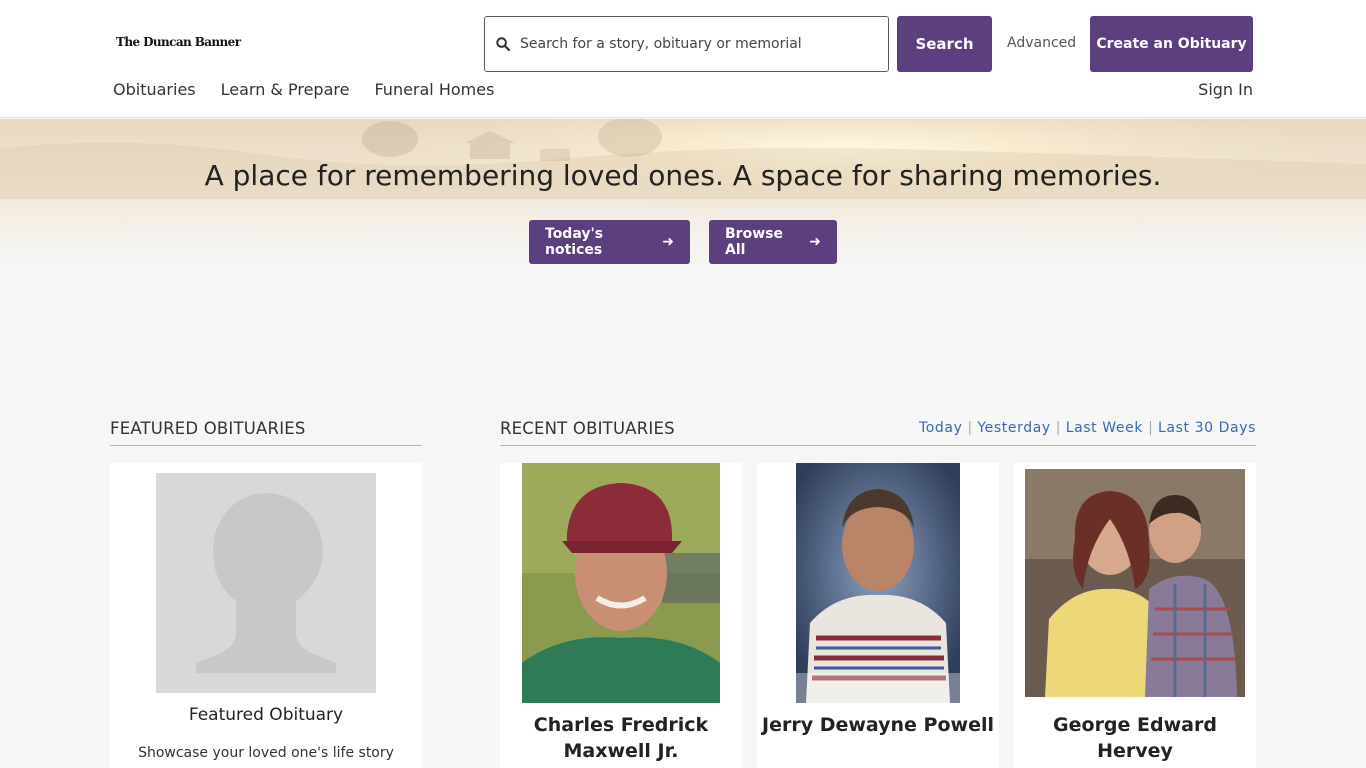  I want to click on browse-all-label: Browse All, so click(762, 242).